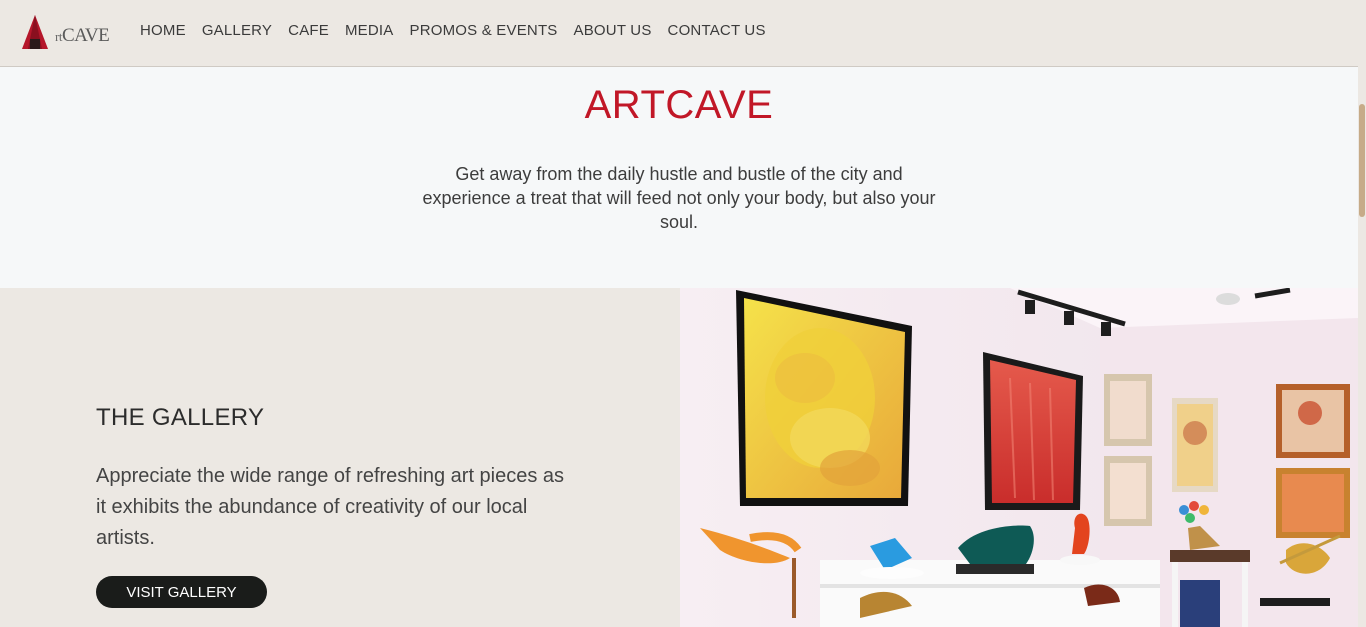 This screenshot has width=1366, height=627. Describe the element at coordinates (369, 30) in the screenshot. I see `nav-media: MEDIA` at that location.